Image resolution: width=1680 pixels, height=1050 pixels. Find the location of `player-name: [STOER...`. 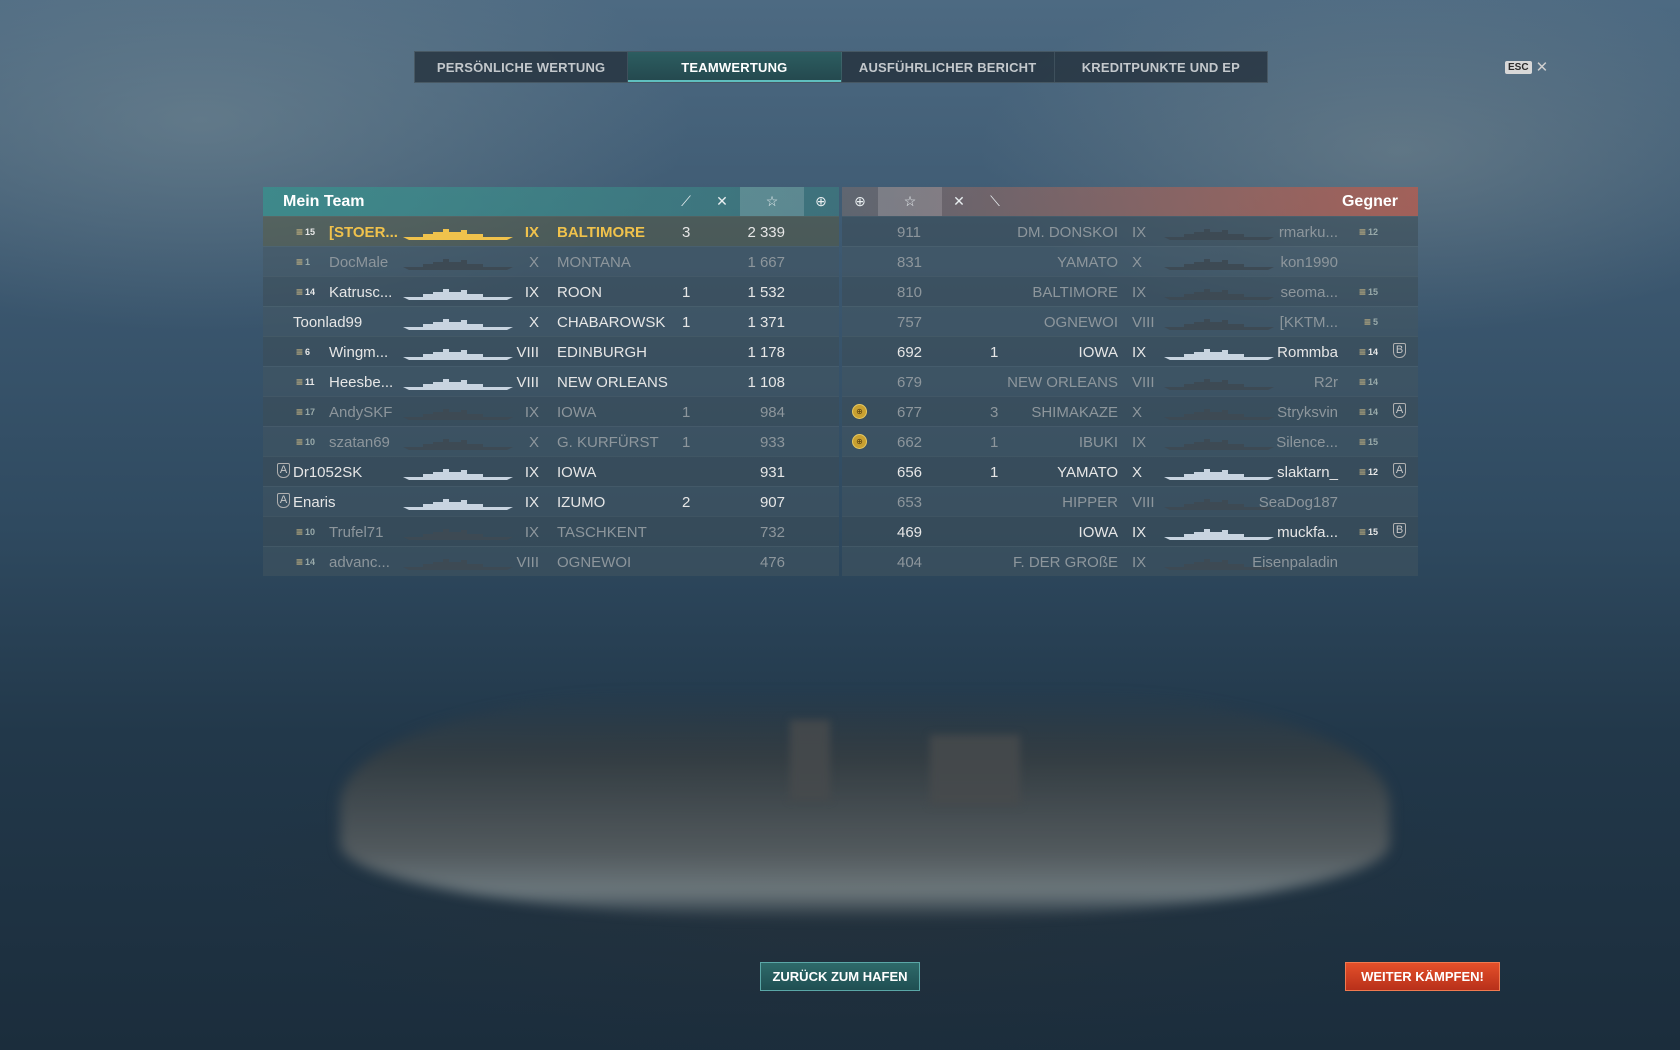

player-name: [STOER... is located at coordinates (363, 232).